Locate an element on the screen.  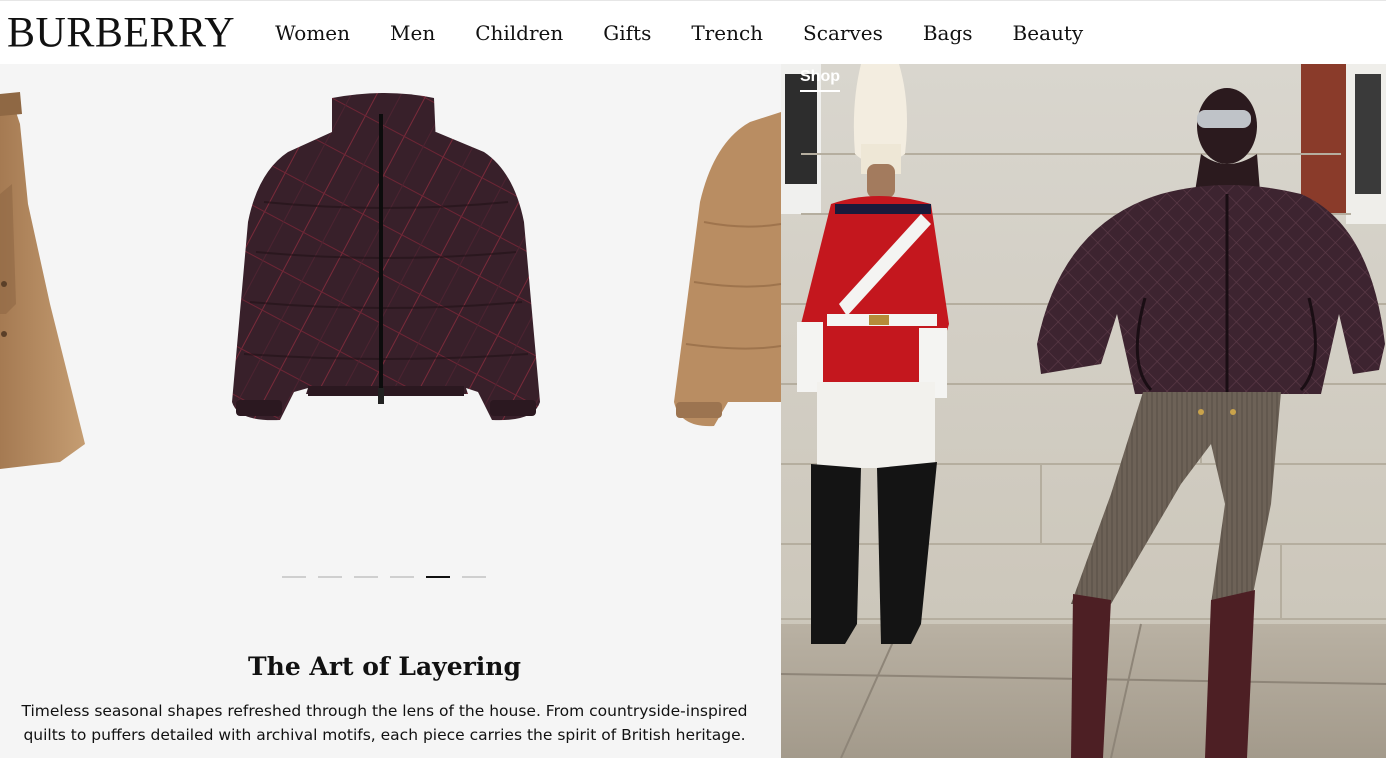
nav-item-women: Women is located at coordinates (312, 33).